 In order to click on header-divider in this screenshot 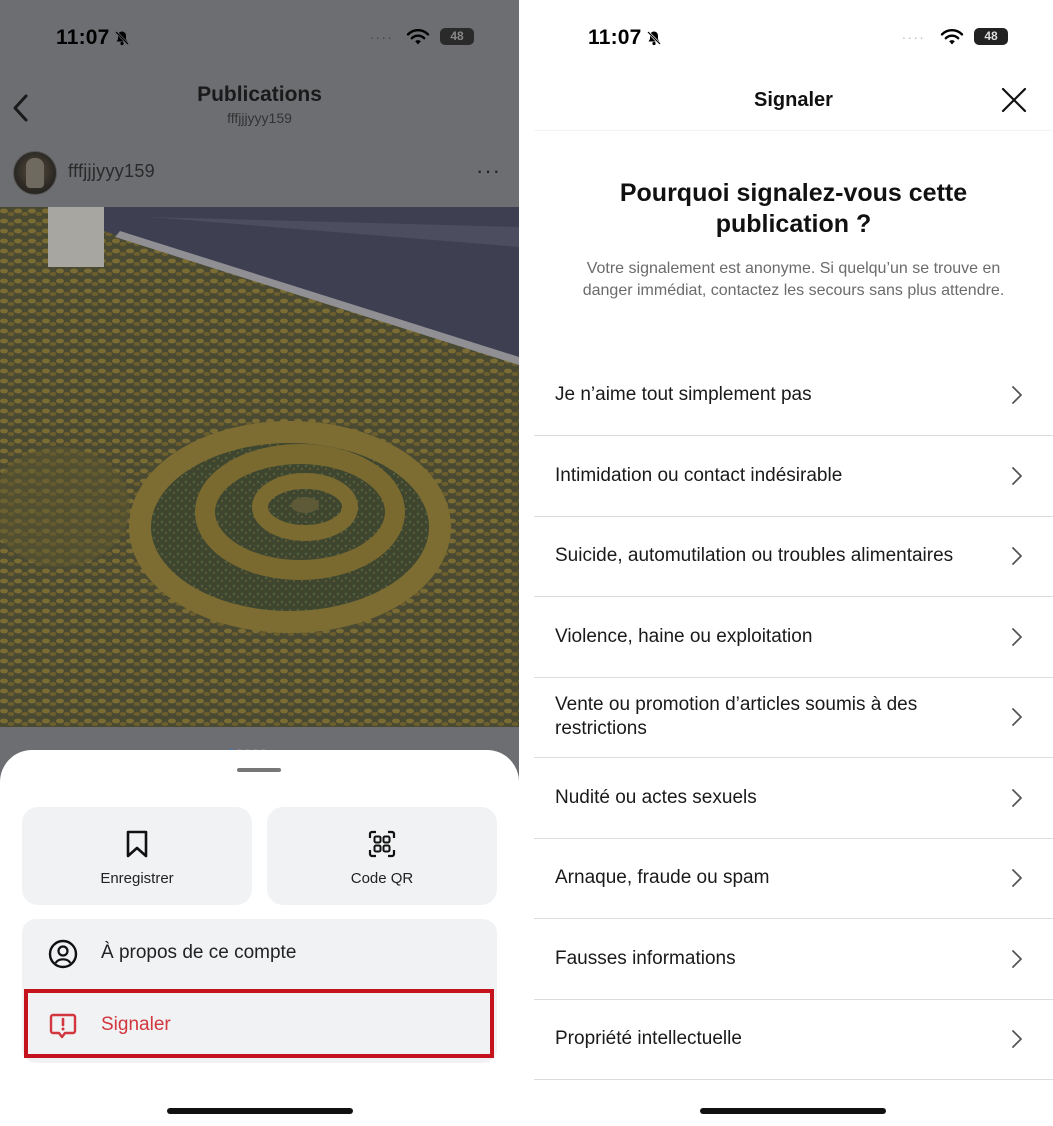, I will do `click(793, 130)`.